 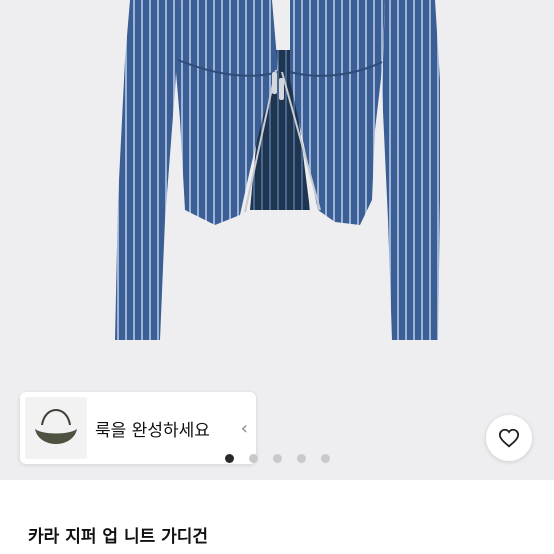 I want to click on complete-look-card: 룩을 완성하세요 ‹, so click(x=138, y=428).